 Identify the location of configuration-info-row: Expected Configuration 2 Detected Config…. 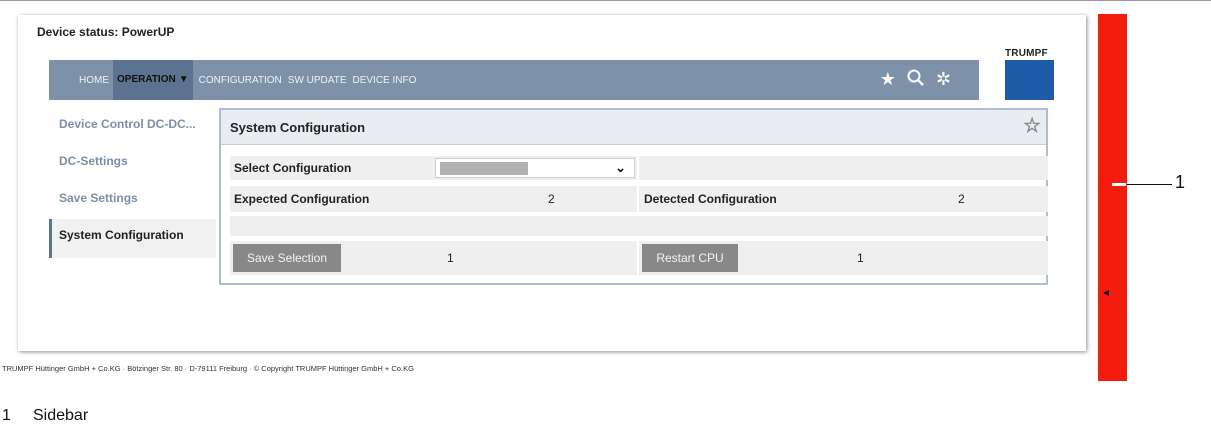
(639, 199).